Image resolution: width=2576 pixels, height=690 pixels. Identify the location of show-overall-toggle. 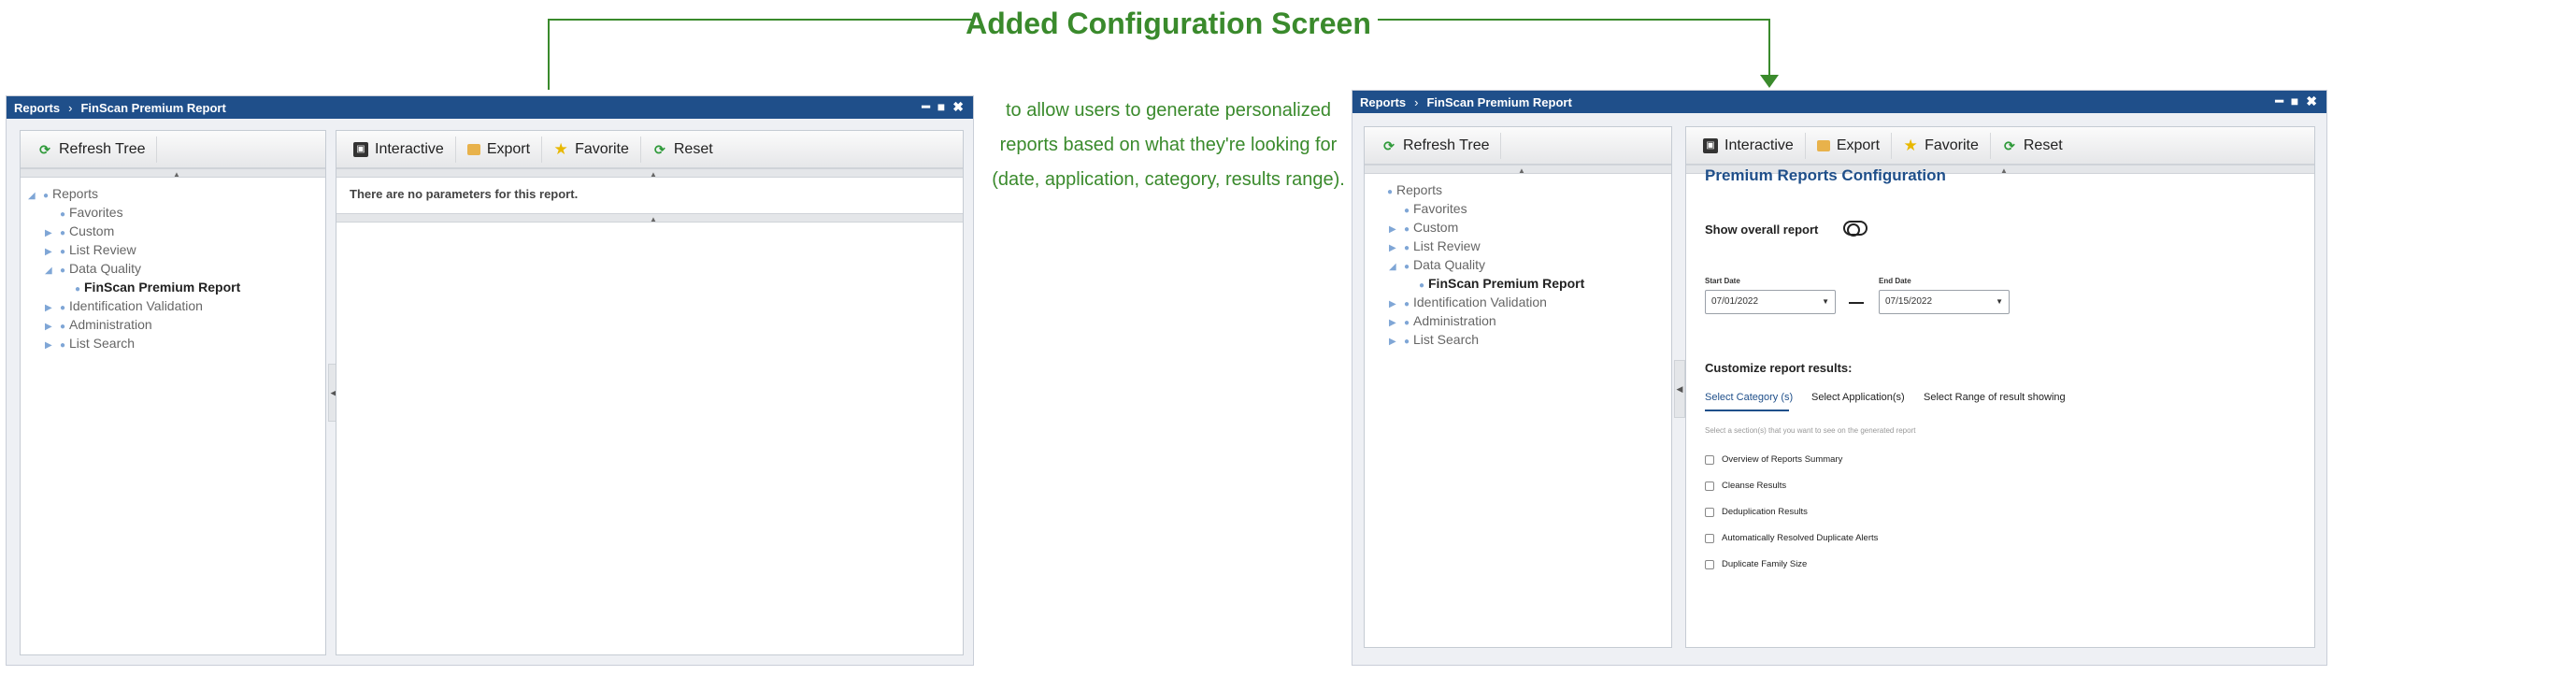
(1855, 229).